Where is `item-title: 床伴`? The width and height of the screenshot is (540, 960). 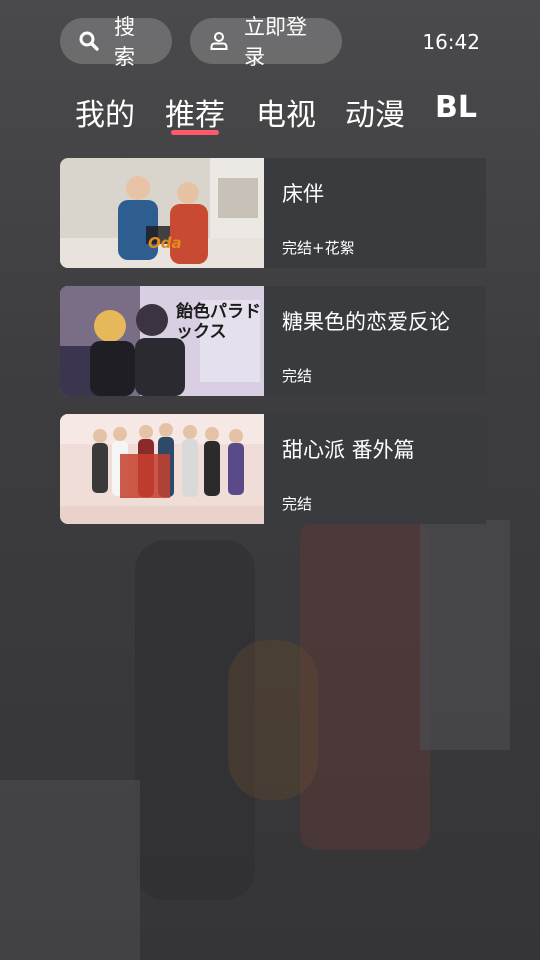 item-title: 床伴 is located at coordinates (303, 194).